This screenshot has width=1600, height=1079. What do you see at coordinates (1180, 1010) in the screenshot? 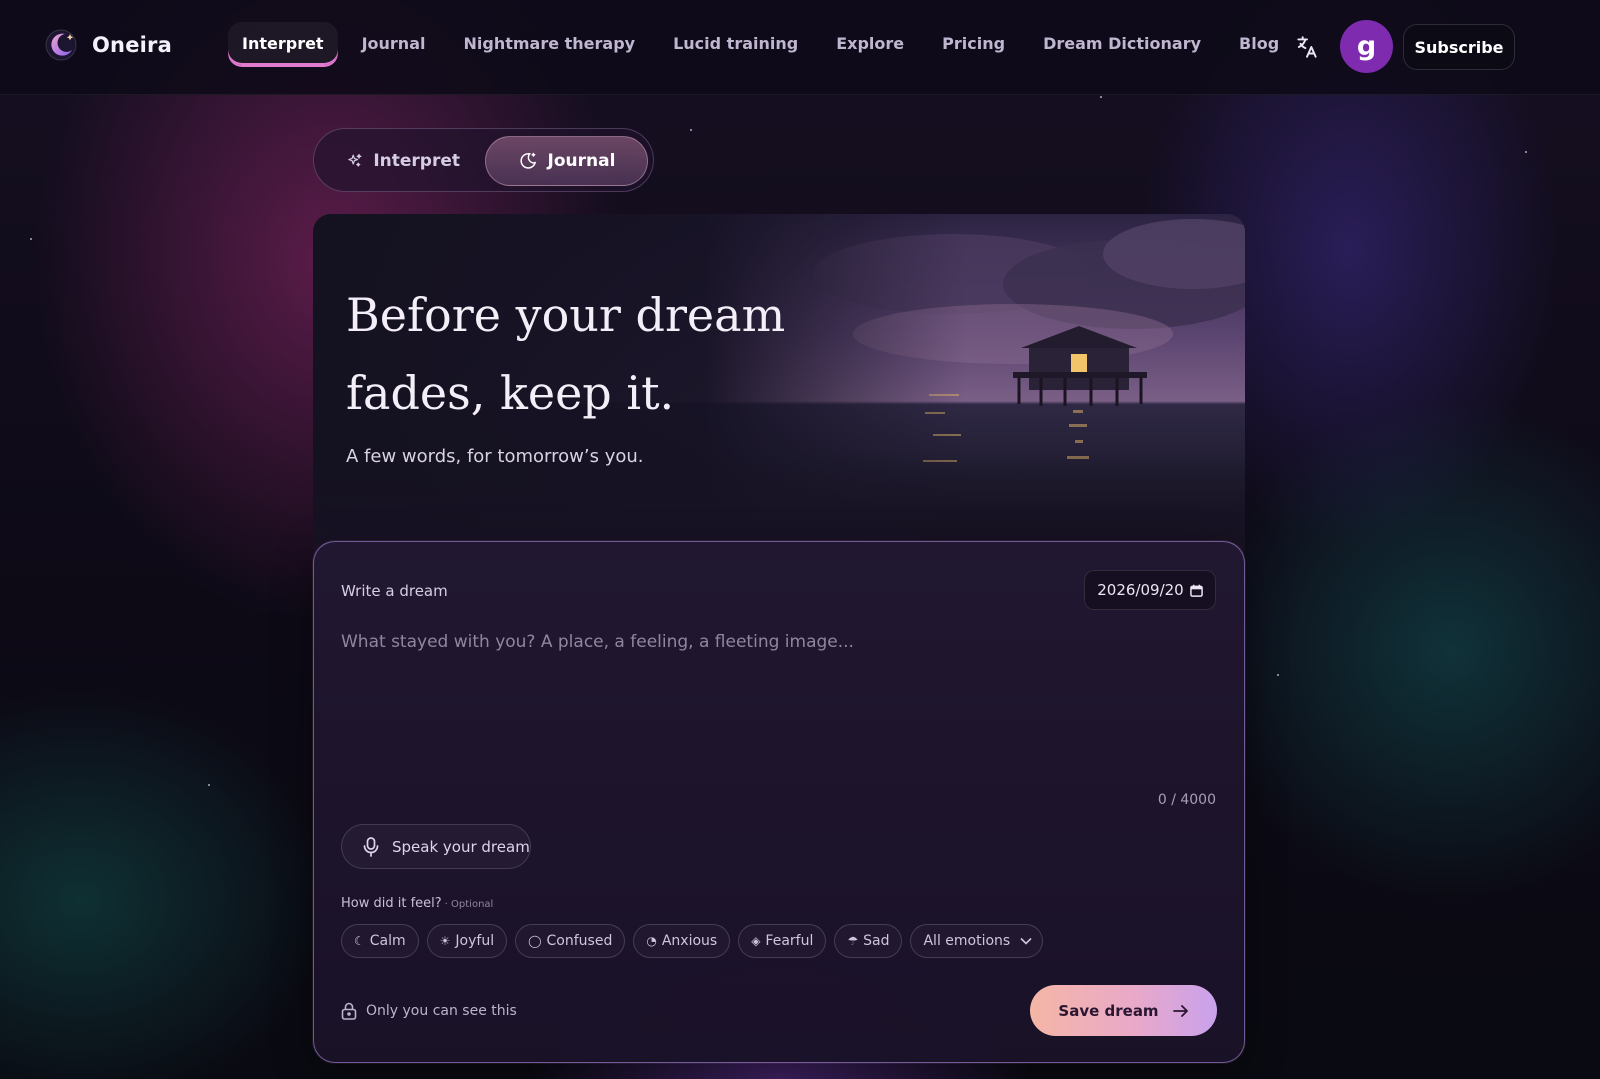
I see `arrow-right-icon` at bounding box center [1180, 1010].